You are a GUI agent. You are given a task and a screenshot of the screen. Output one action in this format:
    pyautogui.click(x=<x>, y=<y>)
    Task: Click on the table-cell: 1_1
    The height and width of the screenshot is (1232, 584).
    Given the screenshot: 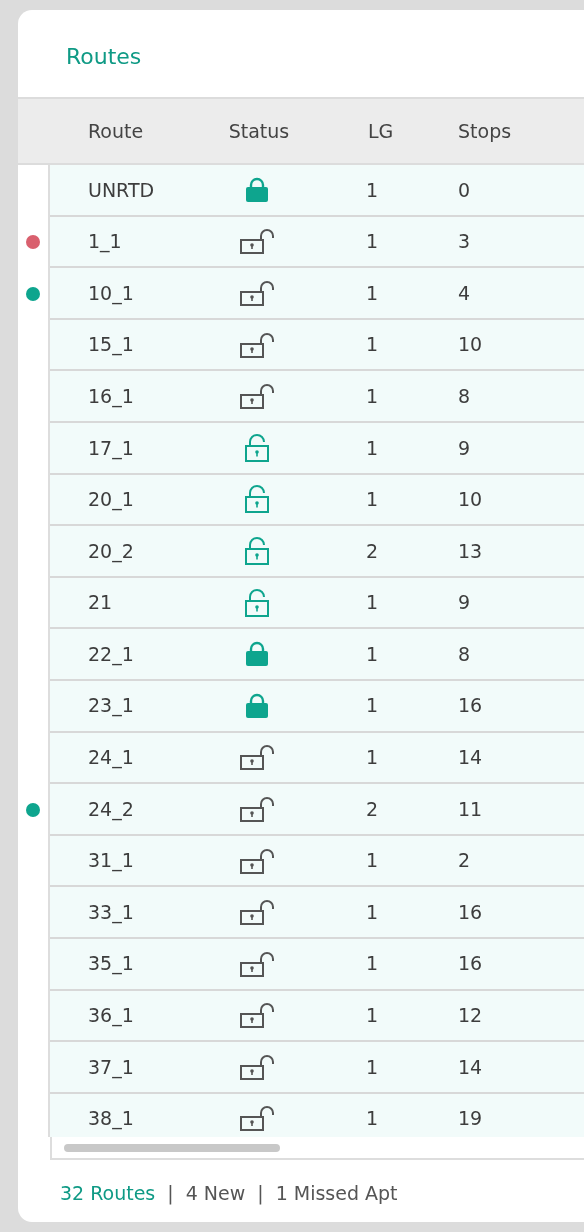 What is the action you would take?
    pyautogui.click(x=105, y=241)
    